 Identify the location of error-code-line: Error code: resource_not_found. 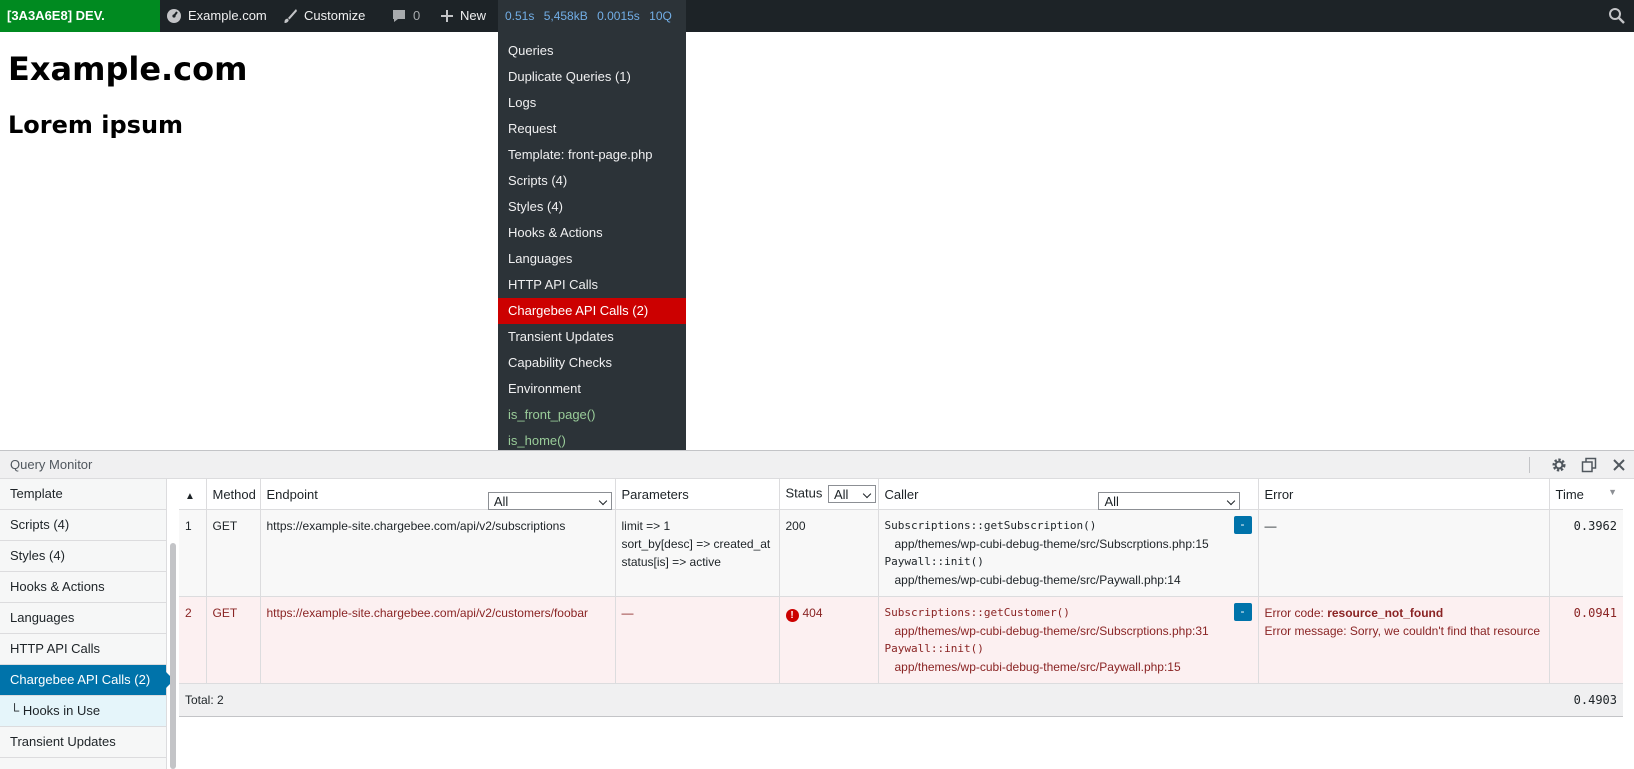
(1404, 613).